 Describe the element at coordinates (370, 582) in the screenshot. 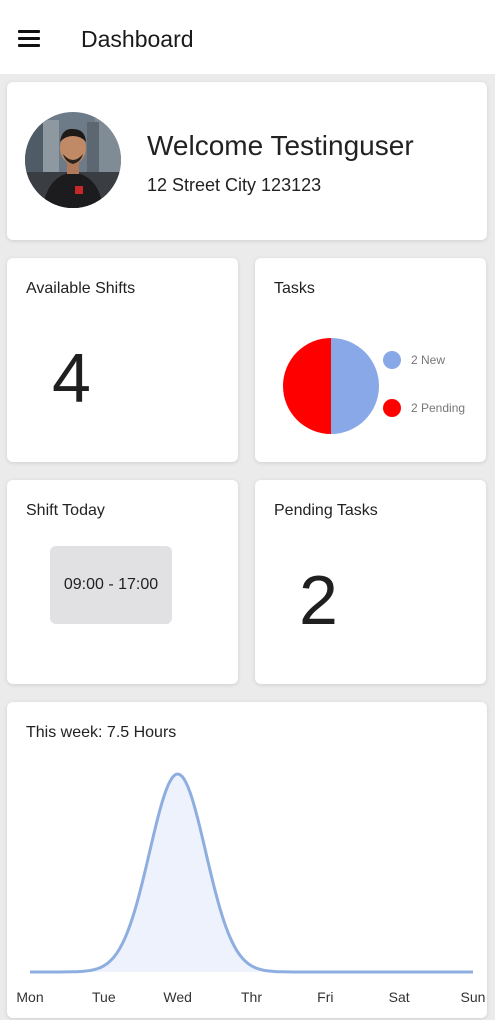

I see `pending-tasks-card: Pending Tasks 2` at that location.